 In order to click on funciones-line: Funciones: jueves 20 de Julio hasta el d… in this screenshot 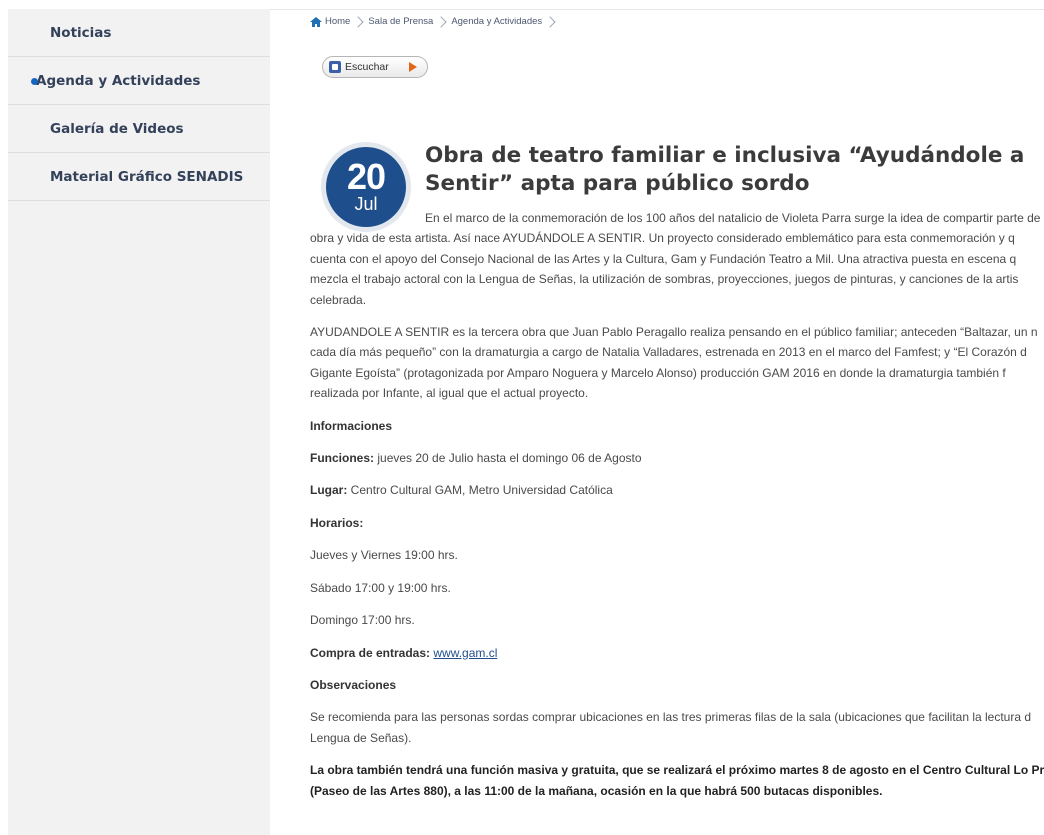, I will do `click(677, 458)`.